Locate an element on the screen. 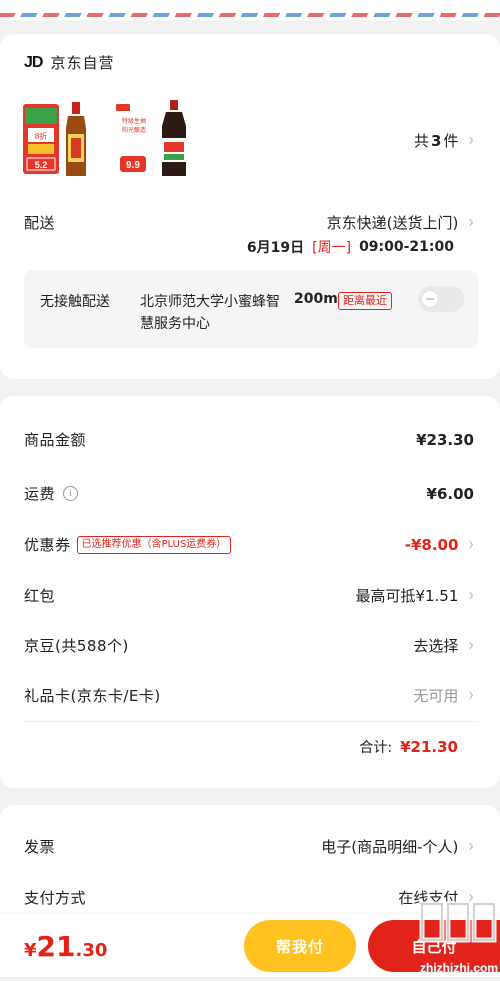 The image size is (500, 981). payment-row: 支付方式 在线支付 › is located at coordinates (249, 897).